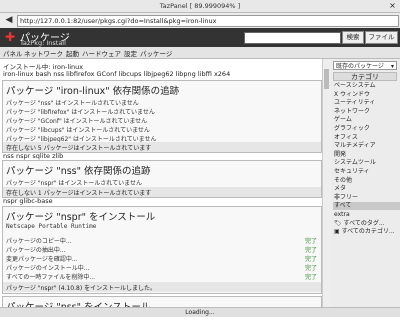 This screenshot has width=400, height=317. I want to click on tool-logo-icon: ✚, so click(10, 37).